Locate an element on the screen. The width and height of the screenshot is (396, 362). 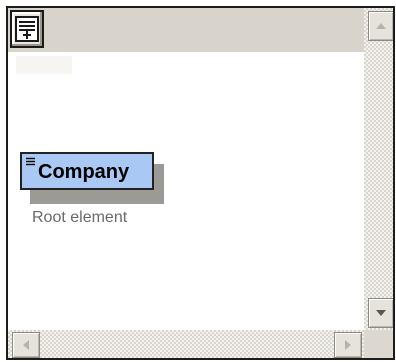
overview-panel-icon is located at coordinates (27, 29).